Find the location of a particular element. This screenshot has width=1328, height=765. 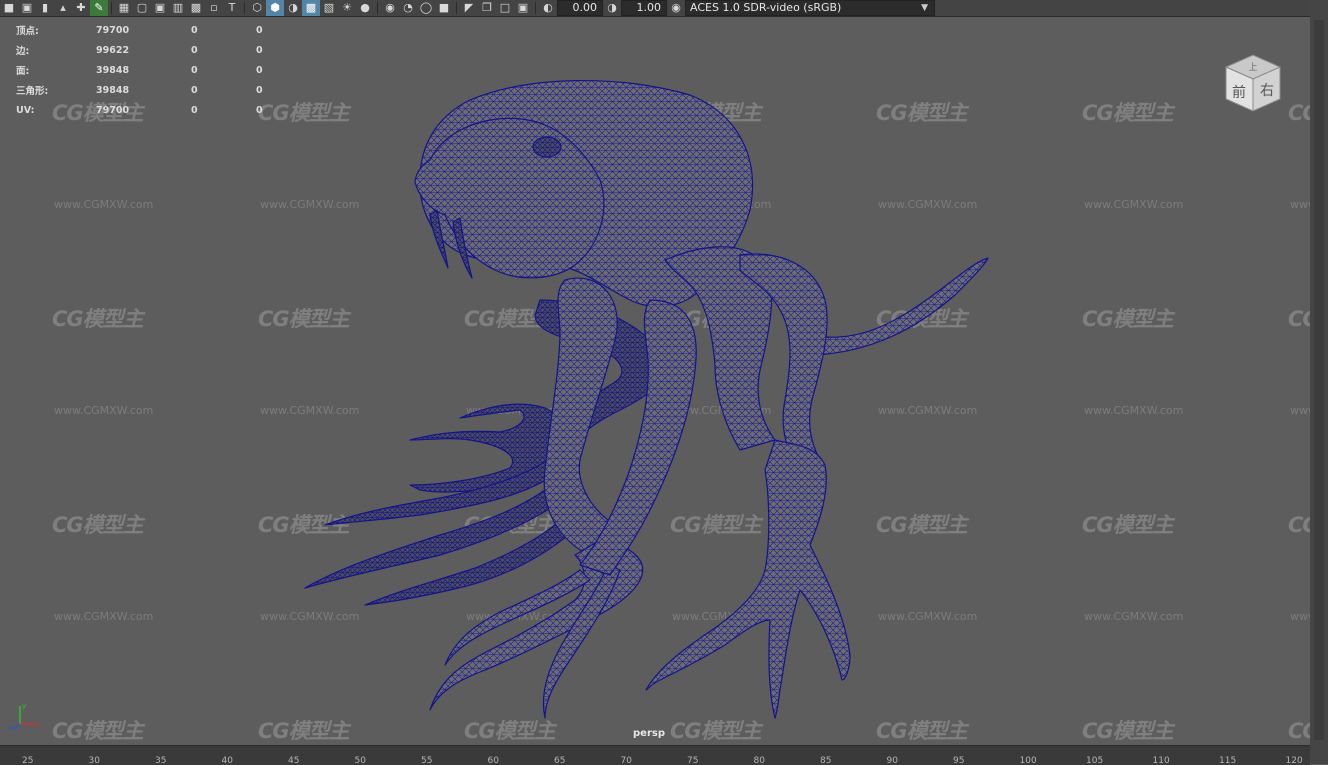

right-scroll-bar is located at coordinates (1319, 382).